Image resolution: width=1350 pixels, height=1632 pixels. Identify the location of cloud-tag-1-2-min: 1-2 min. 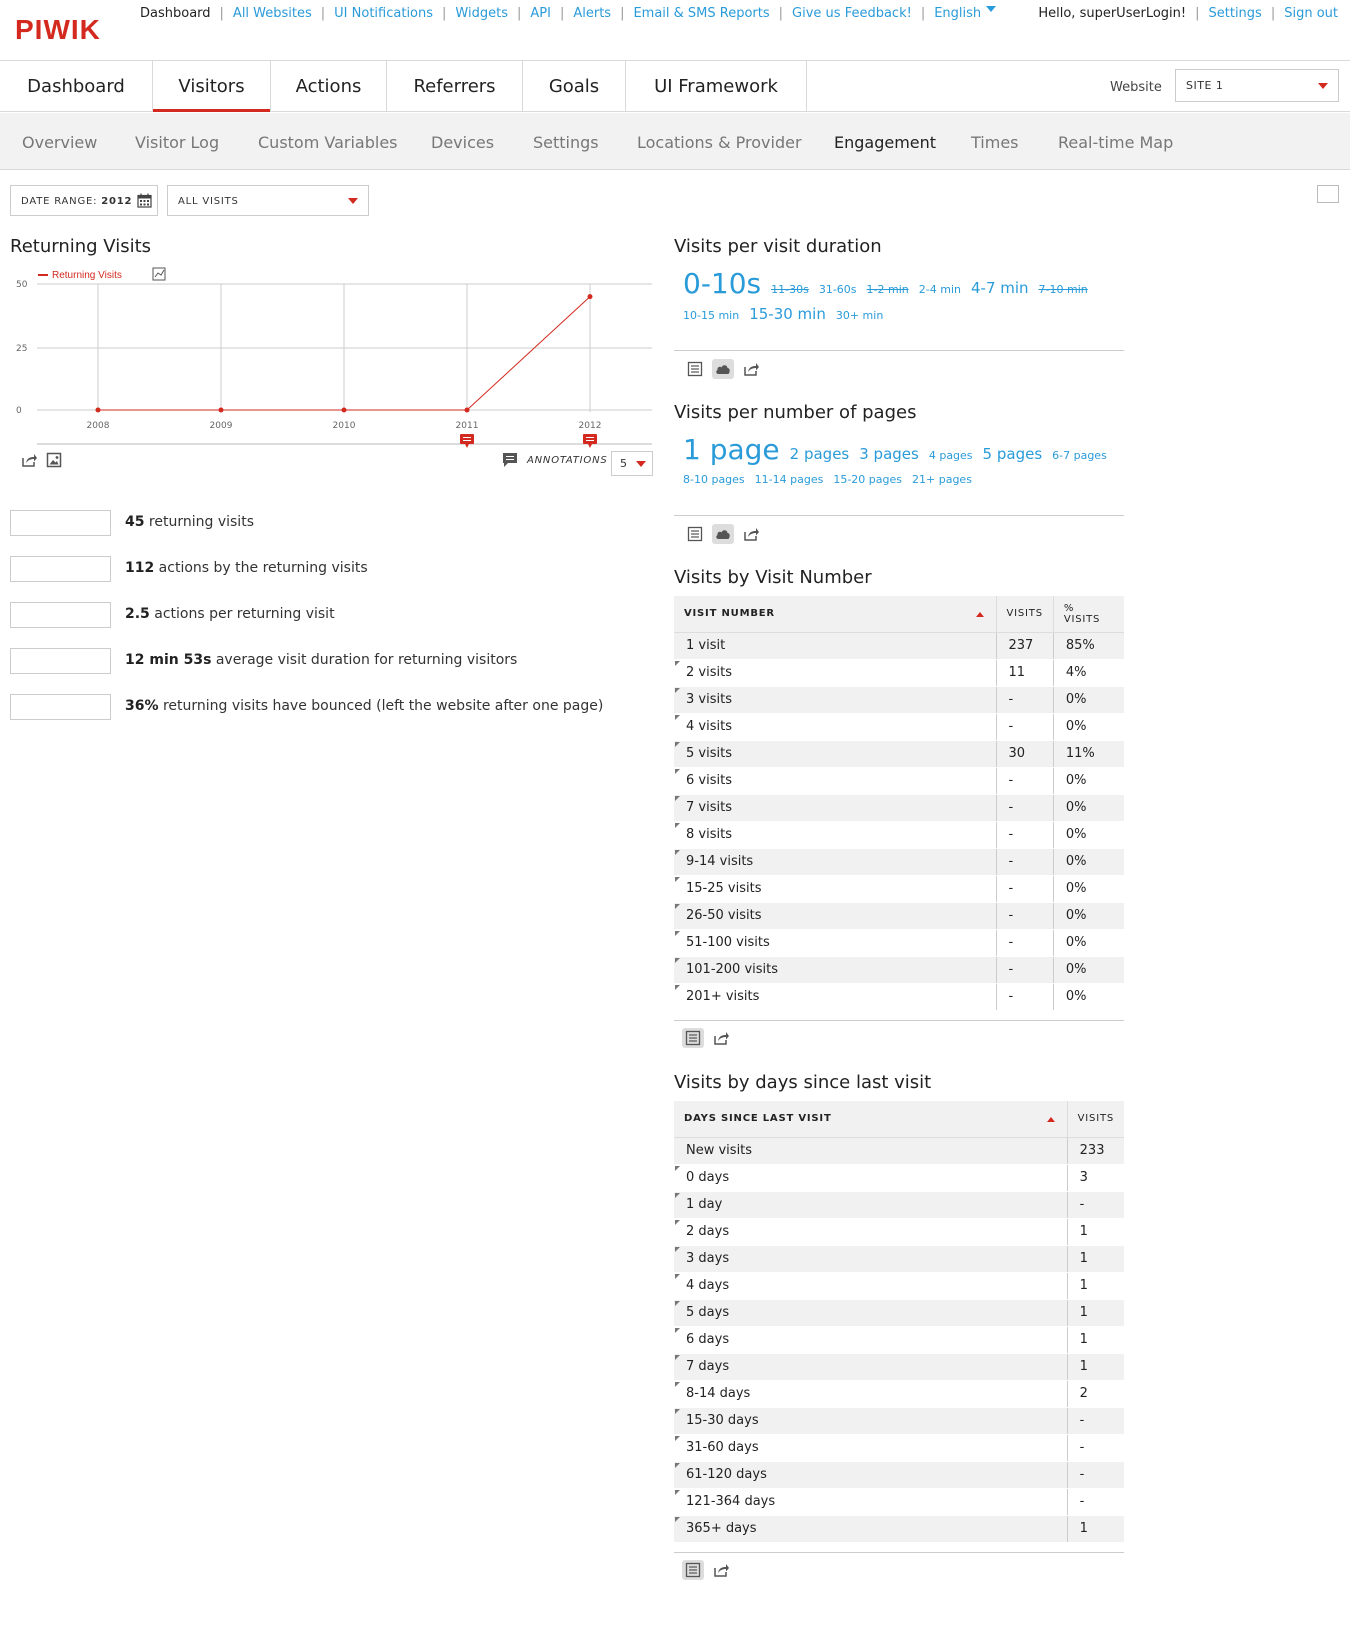
(888, 290).